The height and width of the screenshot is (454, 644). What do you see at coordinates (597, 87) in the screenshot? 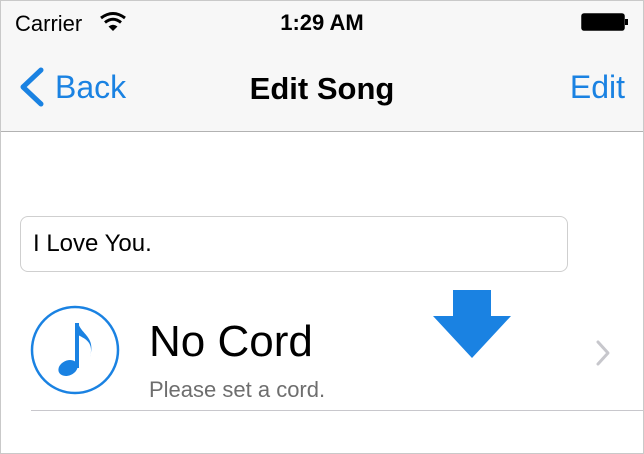
I see `edit-button: Edit` at bounding box center [597, 87].